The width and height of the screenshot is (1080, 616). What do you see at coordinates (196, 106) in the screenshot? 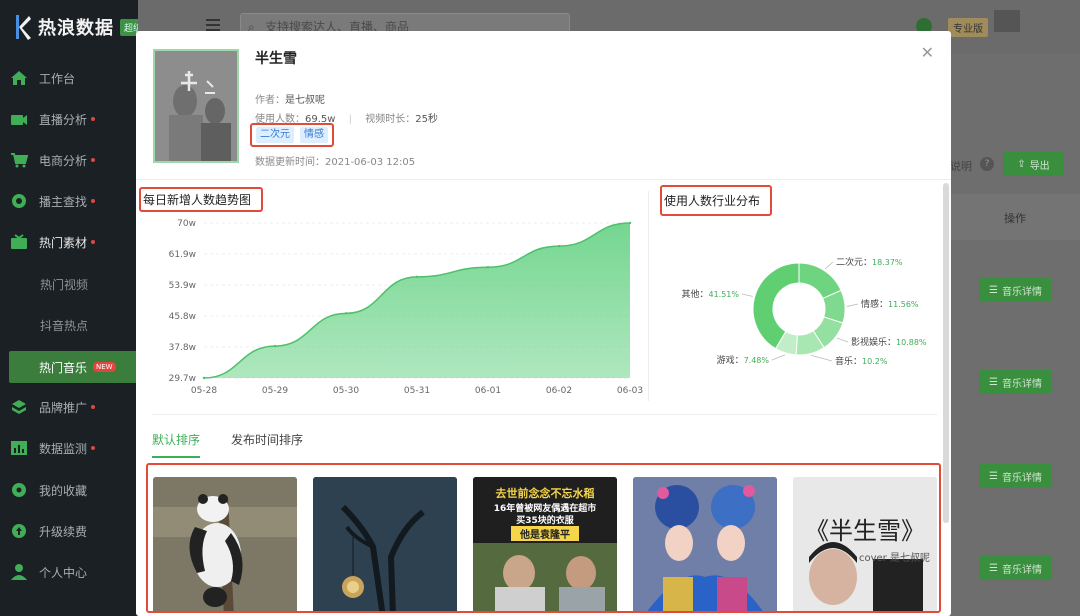
I see `music-cover` at bounding box center [196, 106].